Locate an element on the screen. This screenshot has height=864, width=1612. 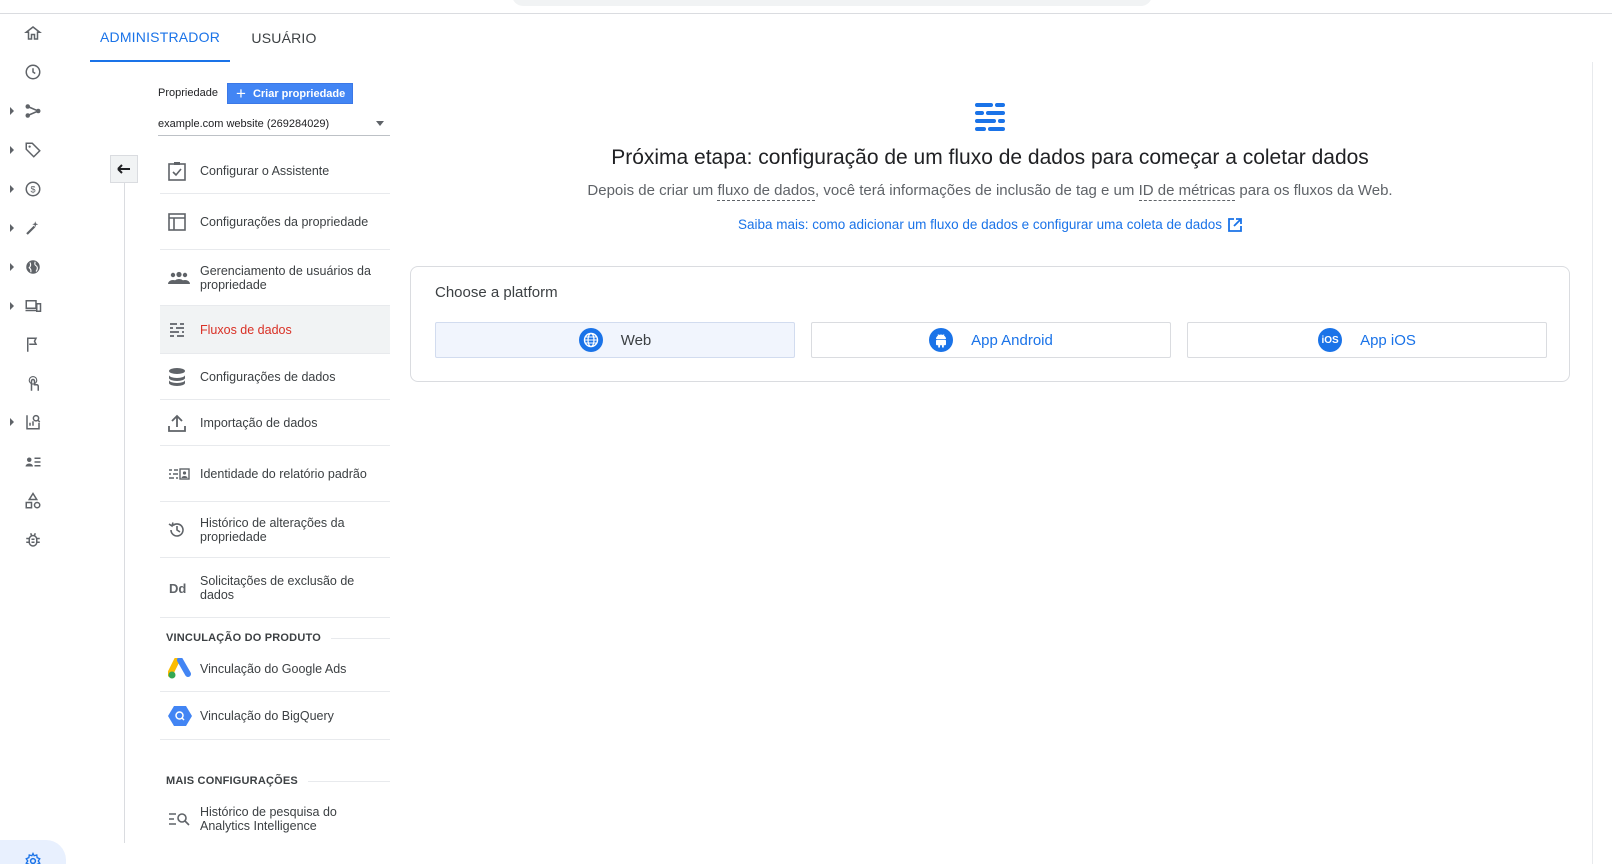
section-more-settings: MAIS CONFIGURAÇÕES is located at coordinates (278, 781).